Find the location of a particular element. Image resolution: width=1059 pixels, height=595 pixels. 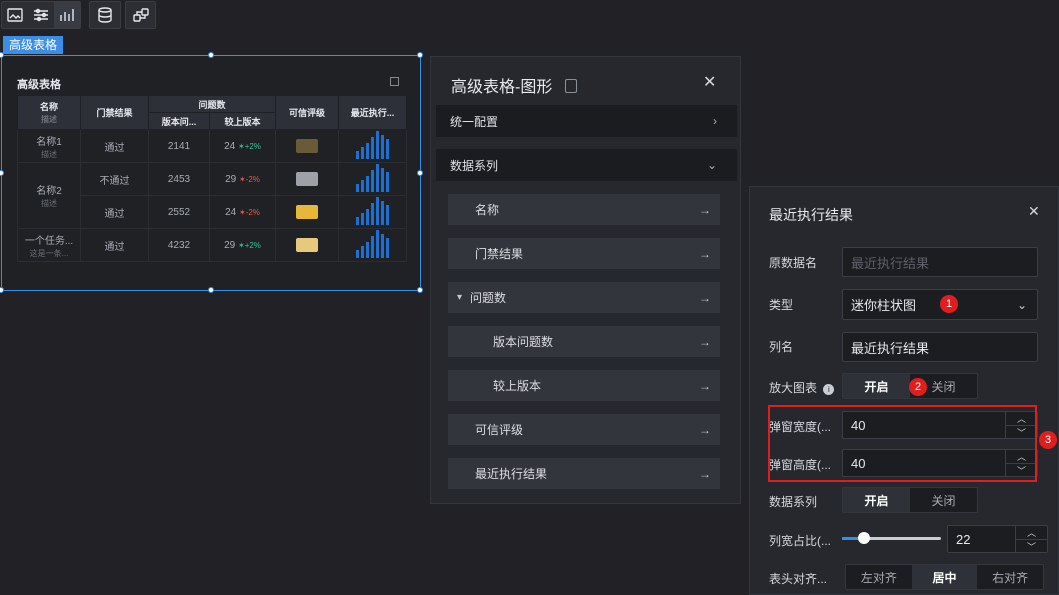

chevron-right-icon: › is located at coordinates (715, 121).